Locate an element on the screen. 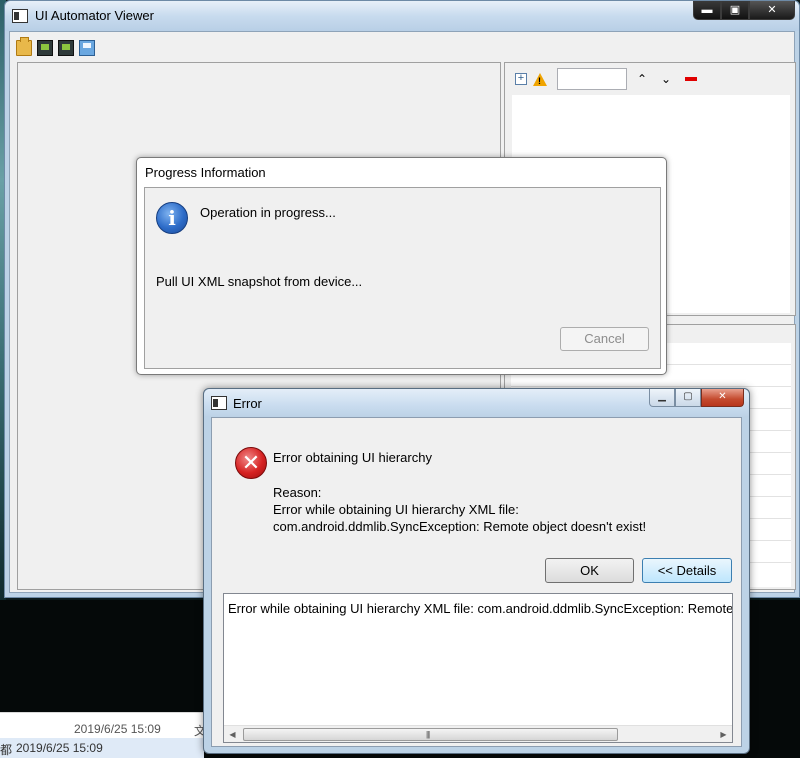  details-button: << Details is located at coordinates (687, 570).